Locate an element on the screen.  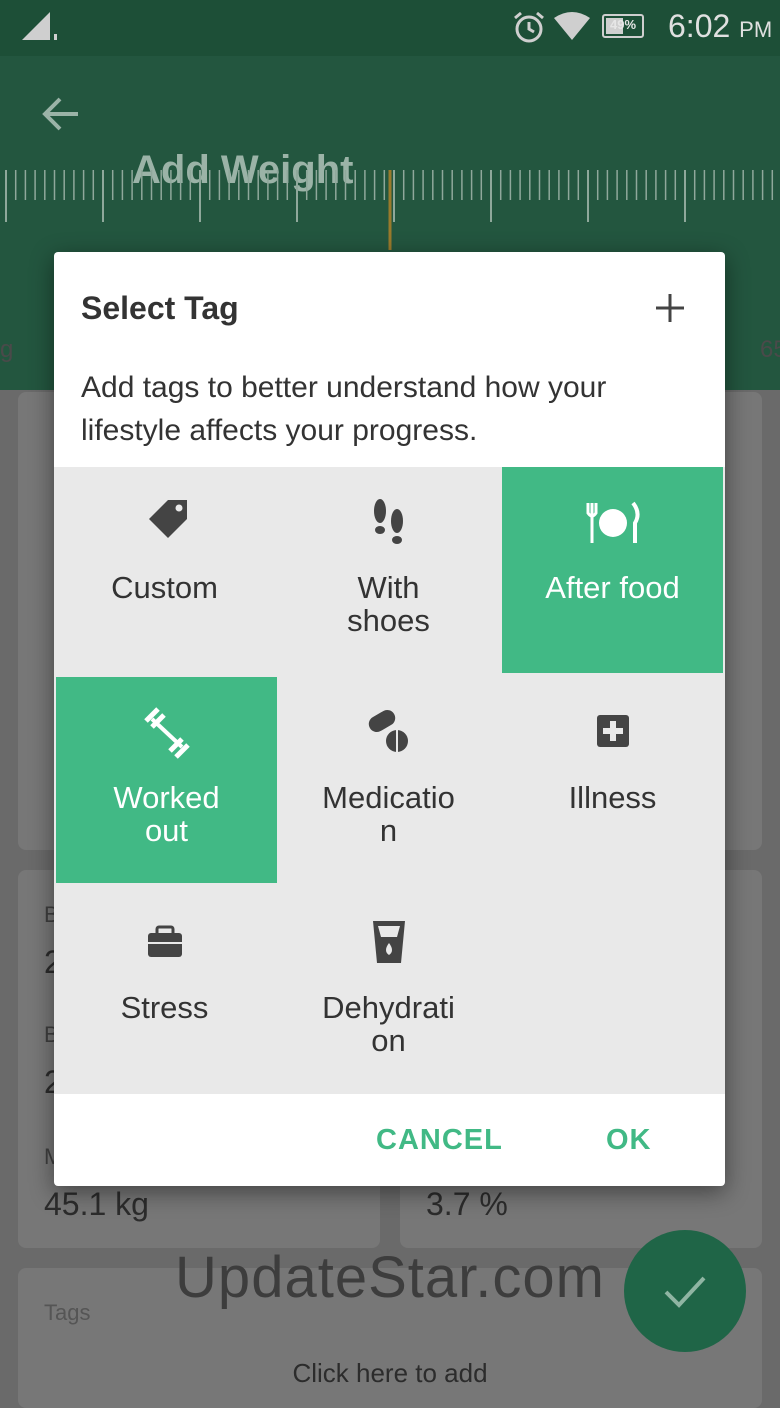
ruler-unit: g is located at coordinates (7, 349).